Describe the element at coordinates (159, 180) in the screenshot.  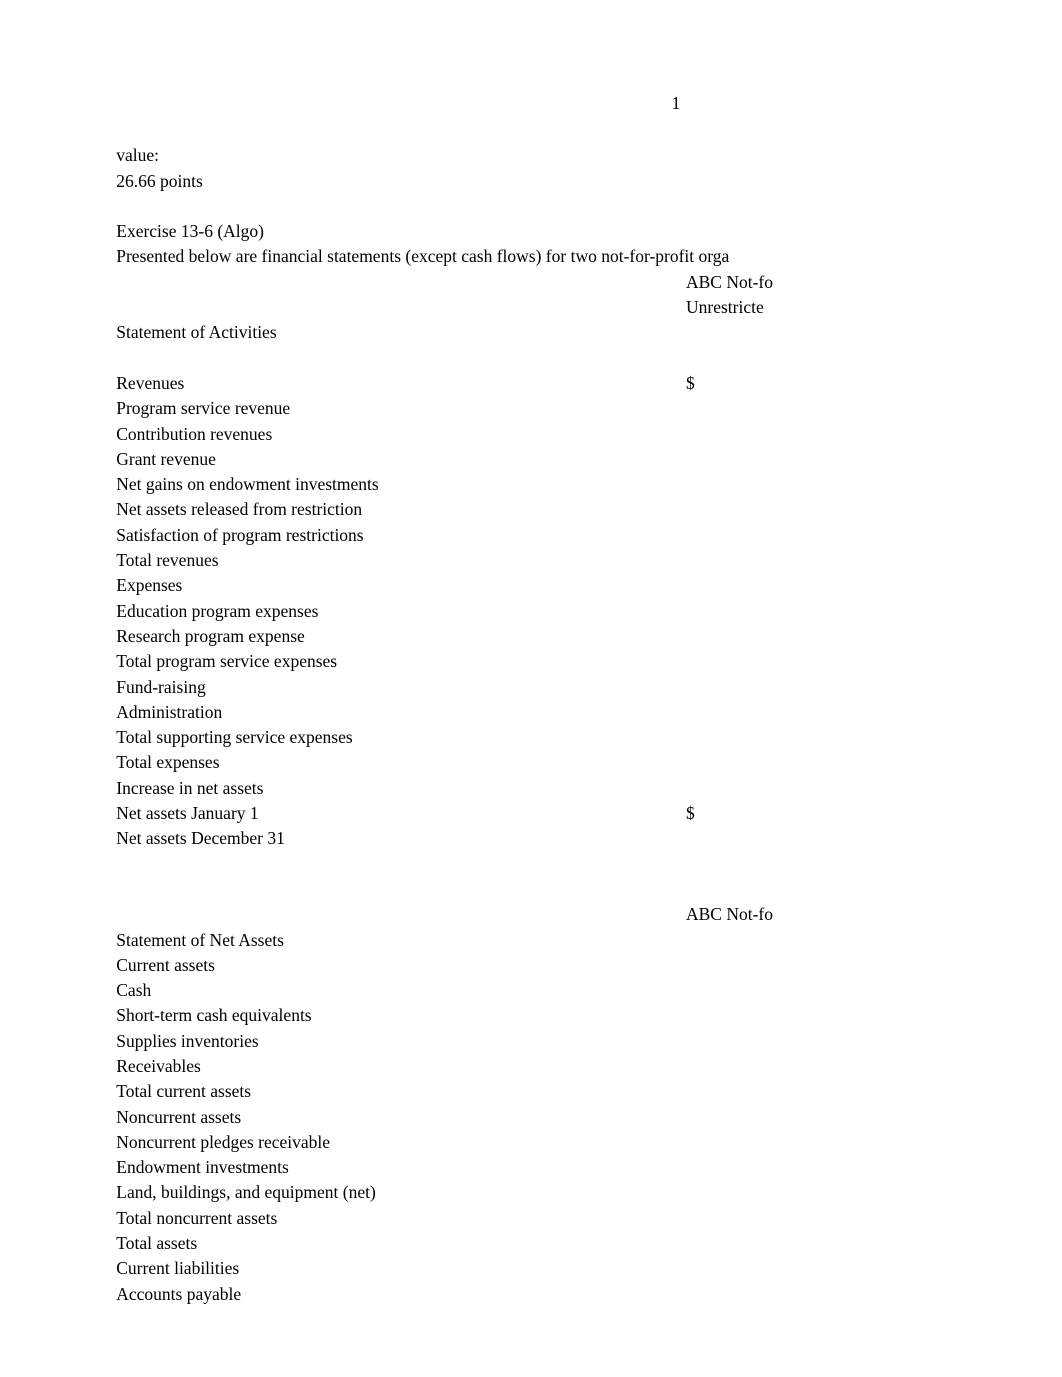
I see `points-value: 26.66 points` at that location.